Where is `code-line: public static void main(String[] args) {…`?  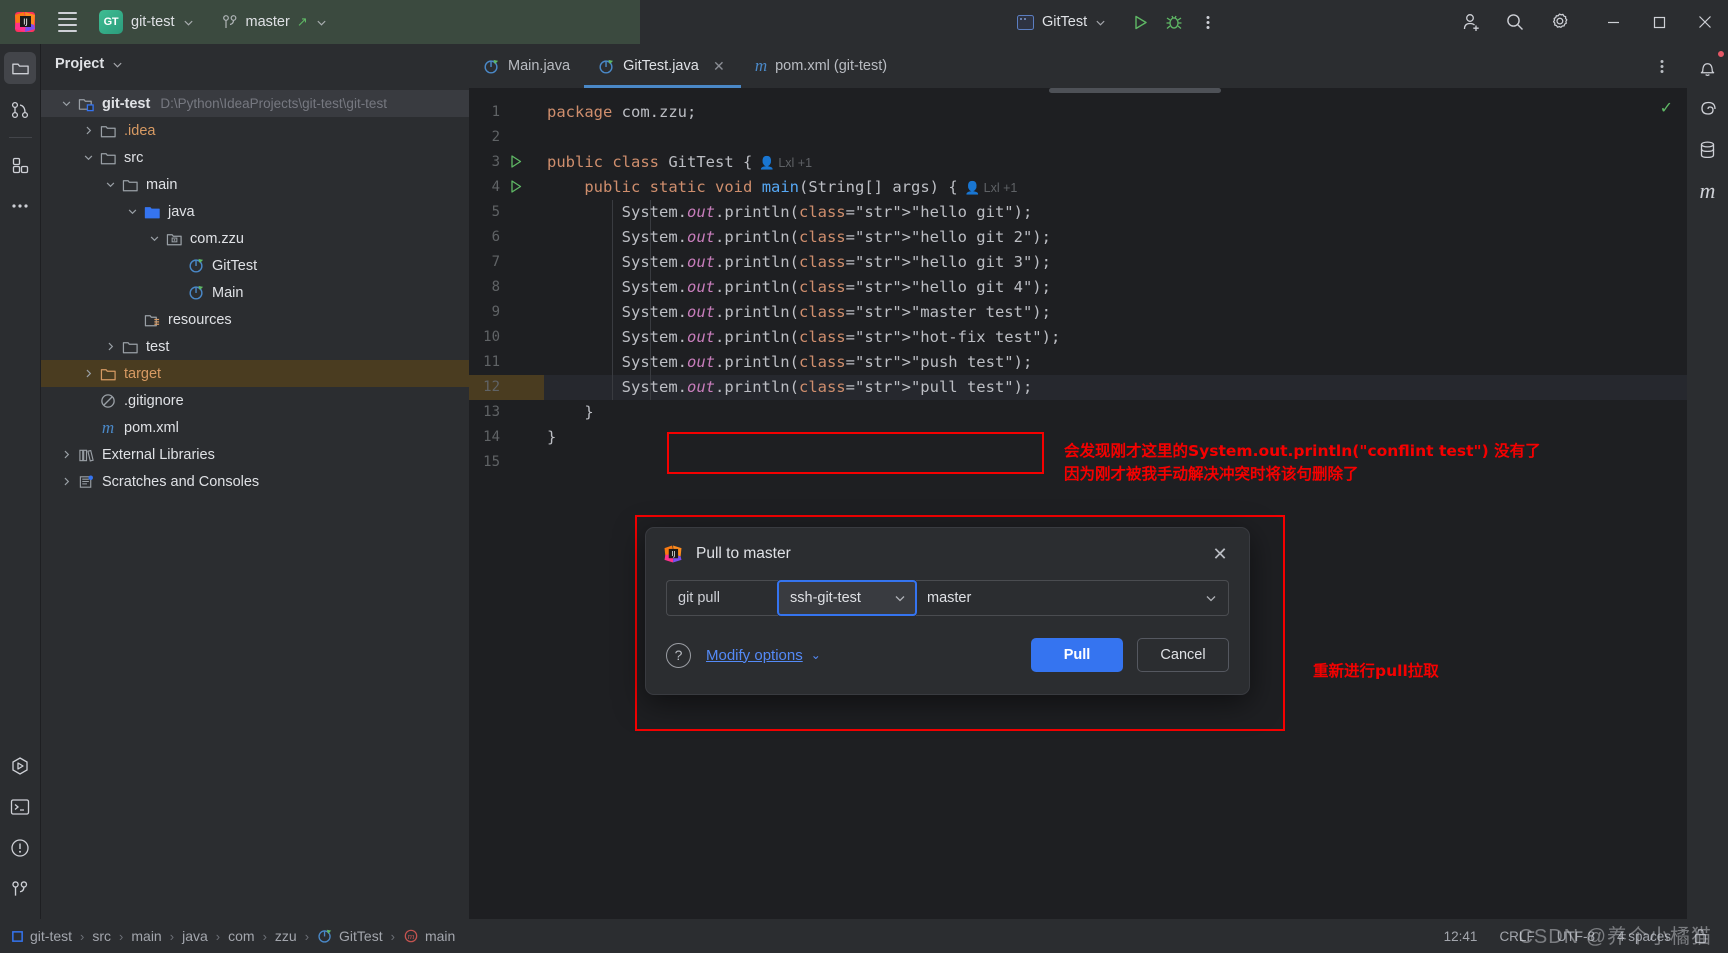
code-line: public static void main(String[] args) {… is located at coordinates (782, 187).